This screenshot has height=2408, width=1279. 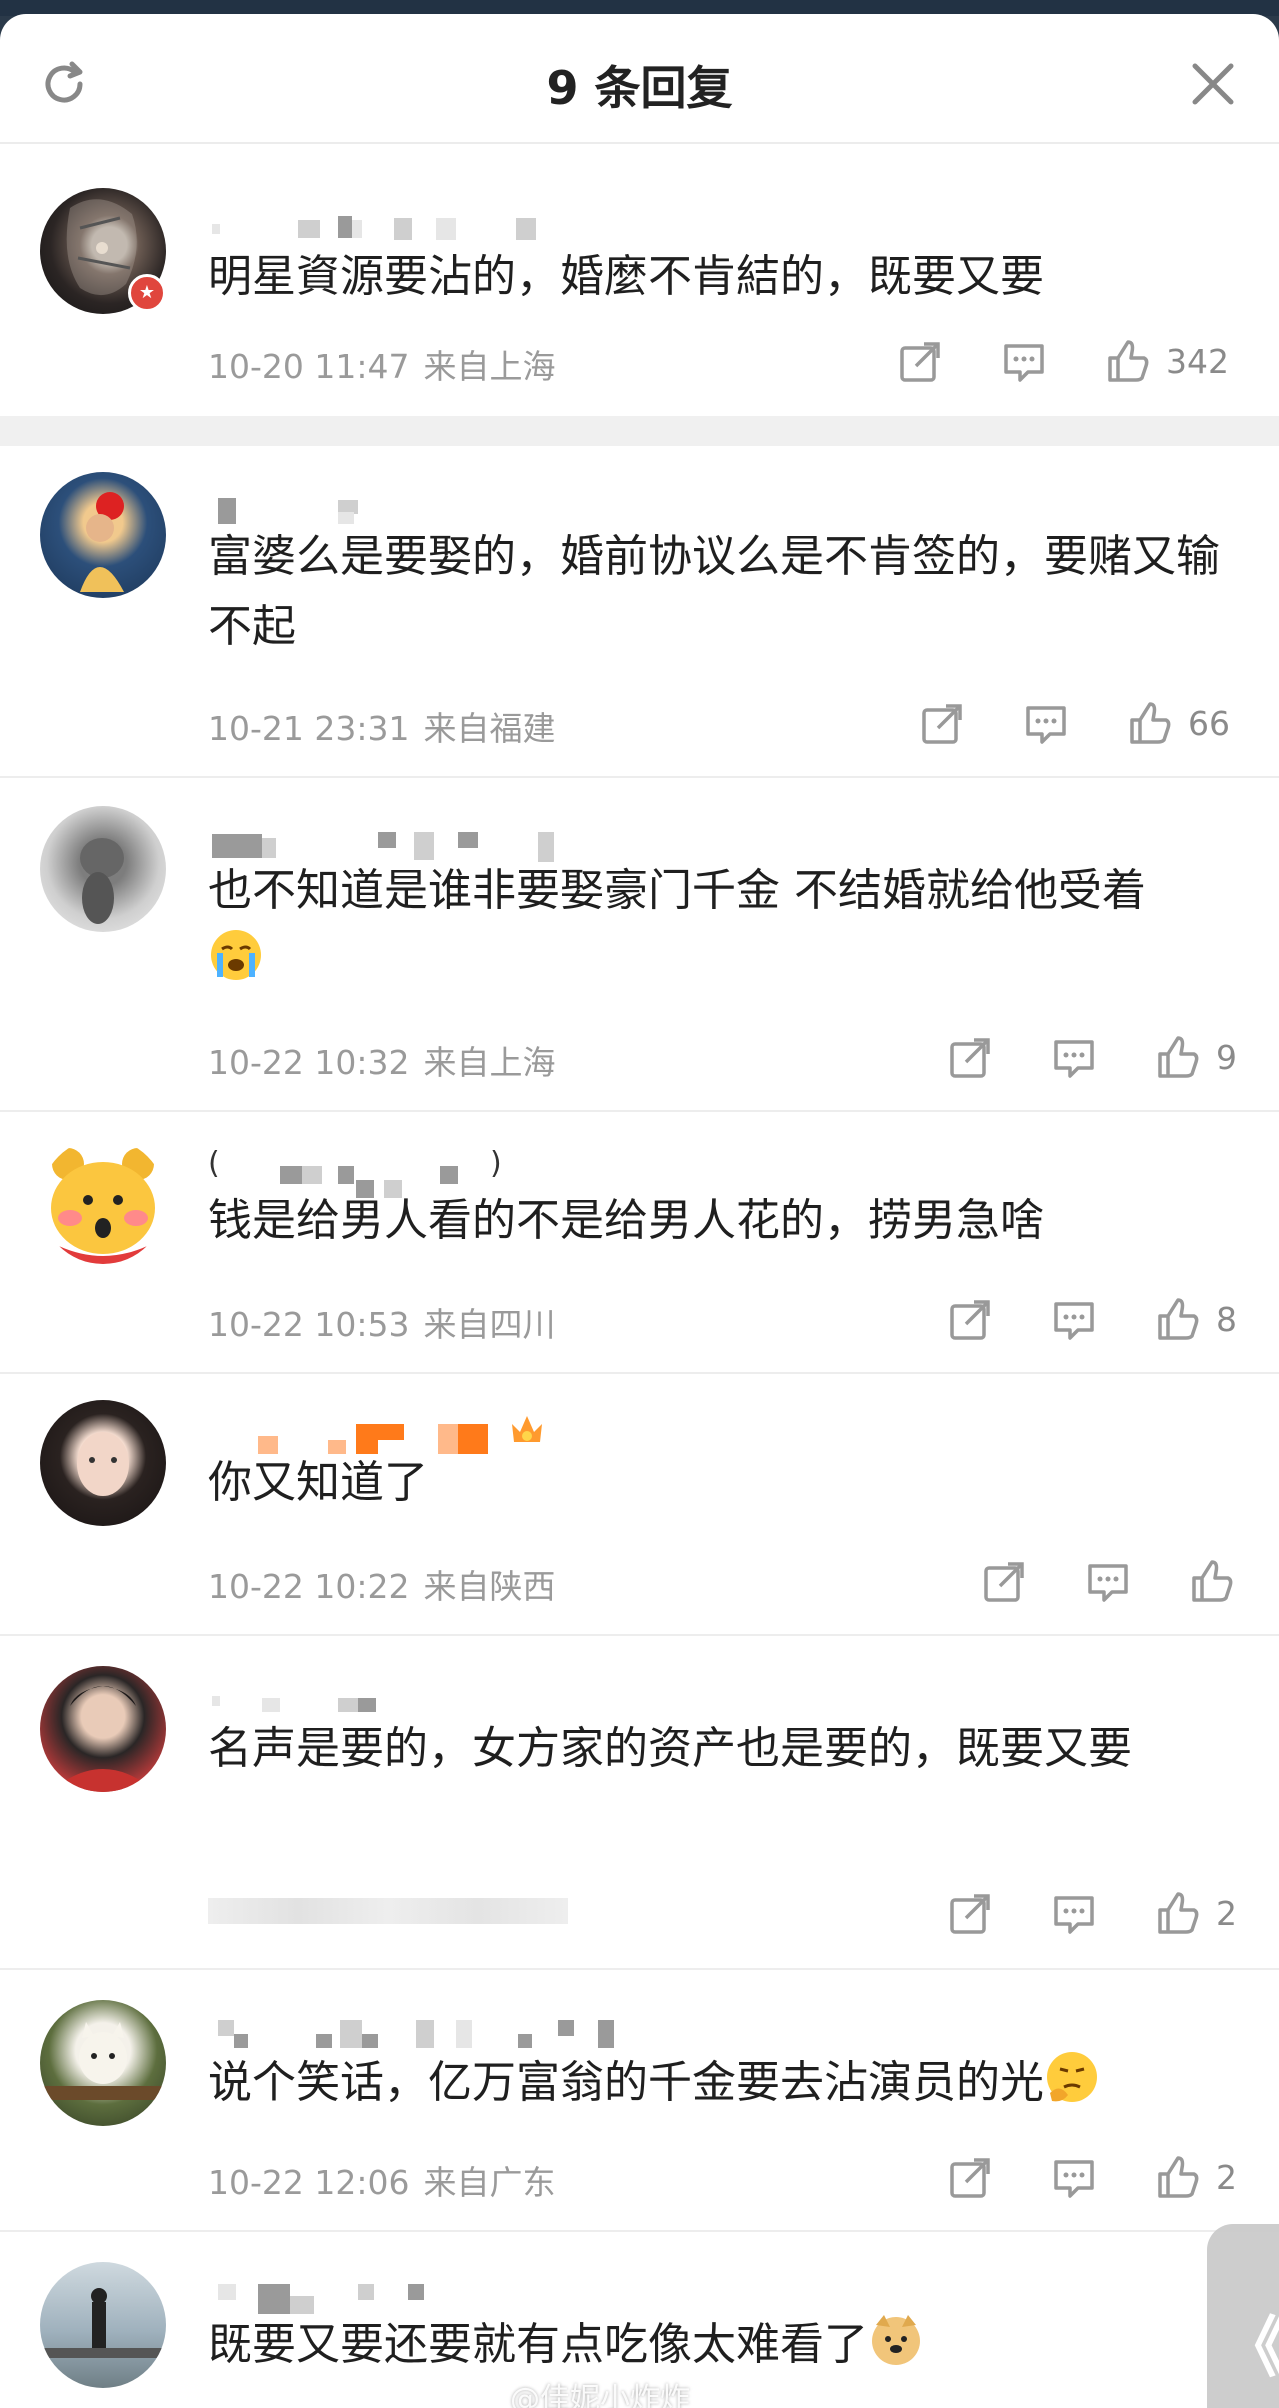 What do you see at coordinates (489, 728) in the screenshot?
I see `comment-location: 来自福建` at bounding box center [489, 728].